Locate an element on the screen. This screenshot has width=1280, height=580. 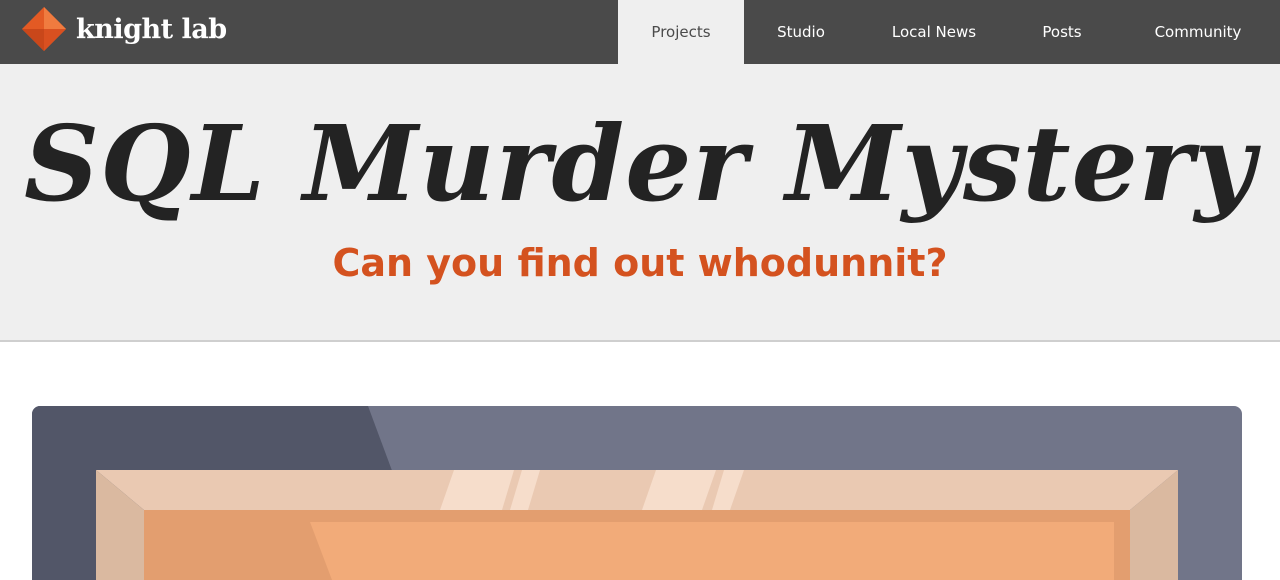
knight-lab-logo-link: knight lab is located at coordinates (124, 29).